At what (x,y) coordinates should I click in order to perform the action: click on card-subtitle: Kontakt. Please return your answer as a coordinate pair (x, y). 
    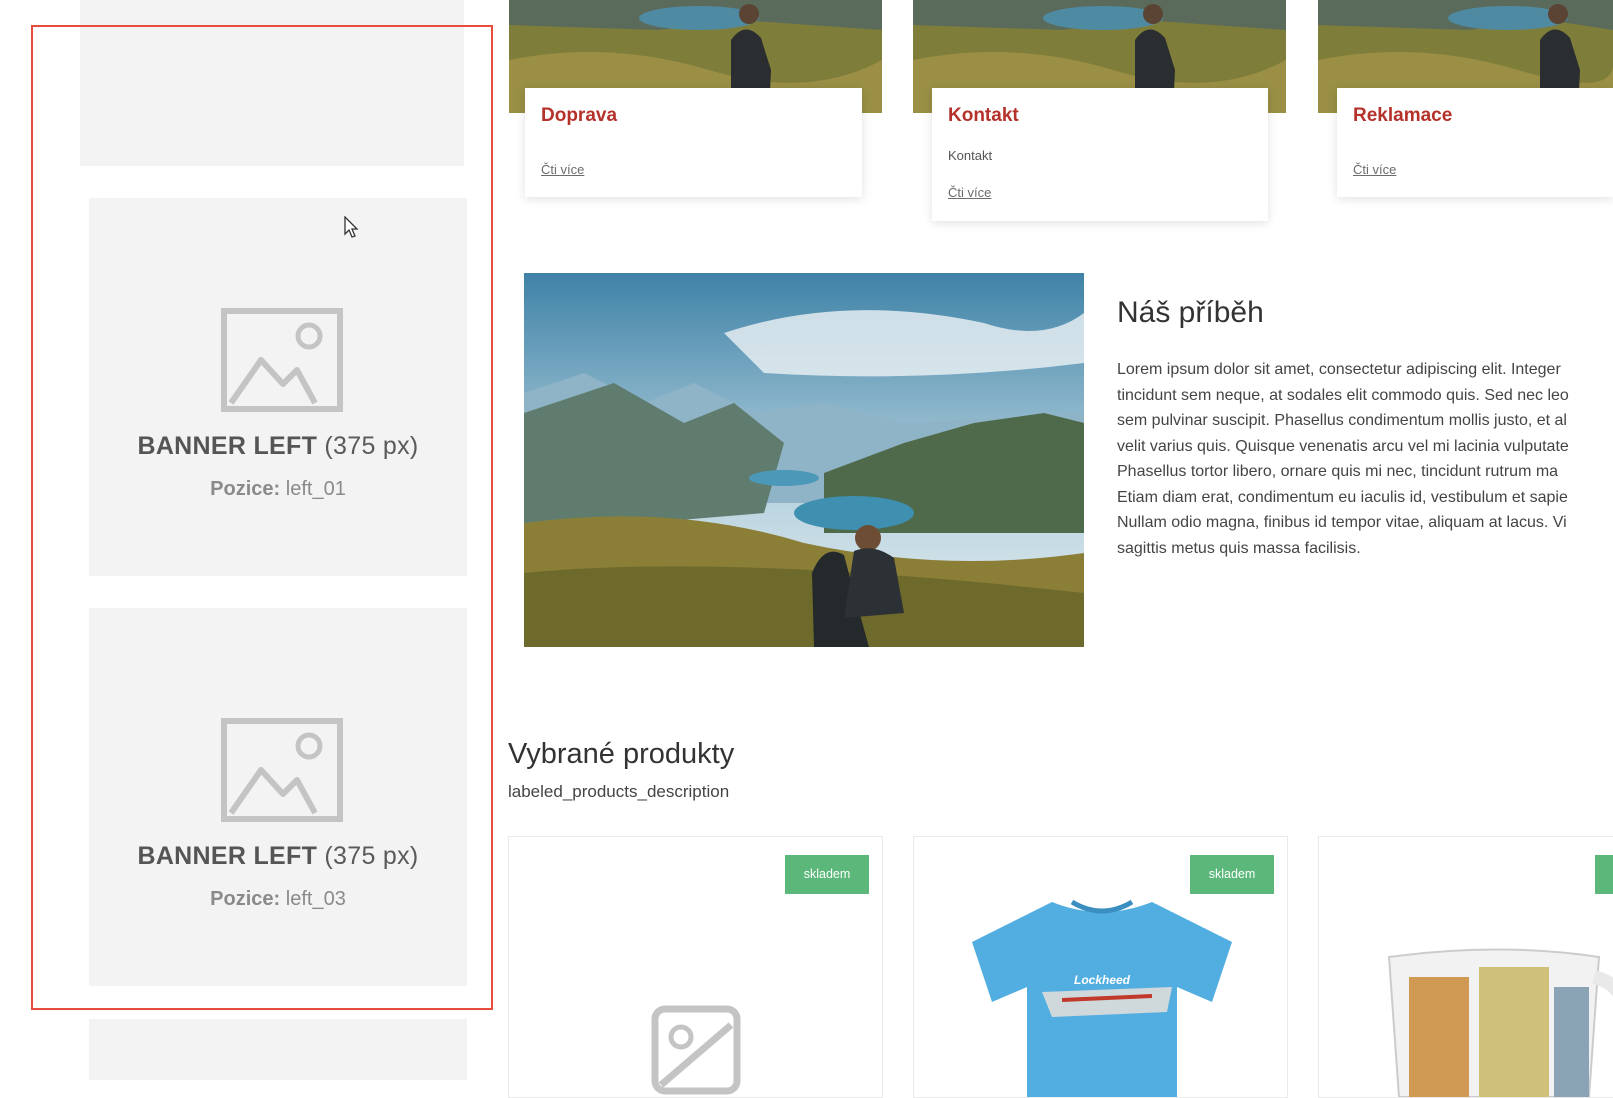
    Looking at the image, I should click on (970, 155).